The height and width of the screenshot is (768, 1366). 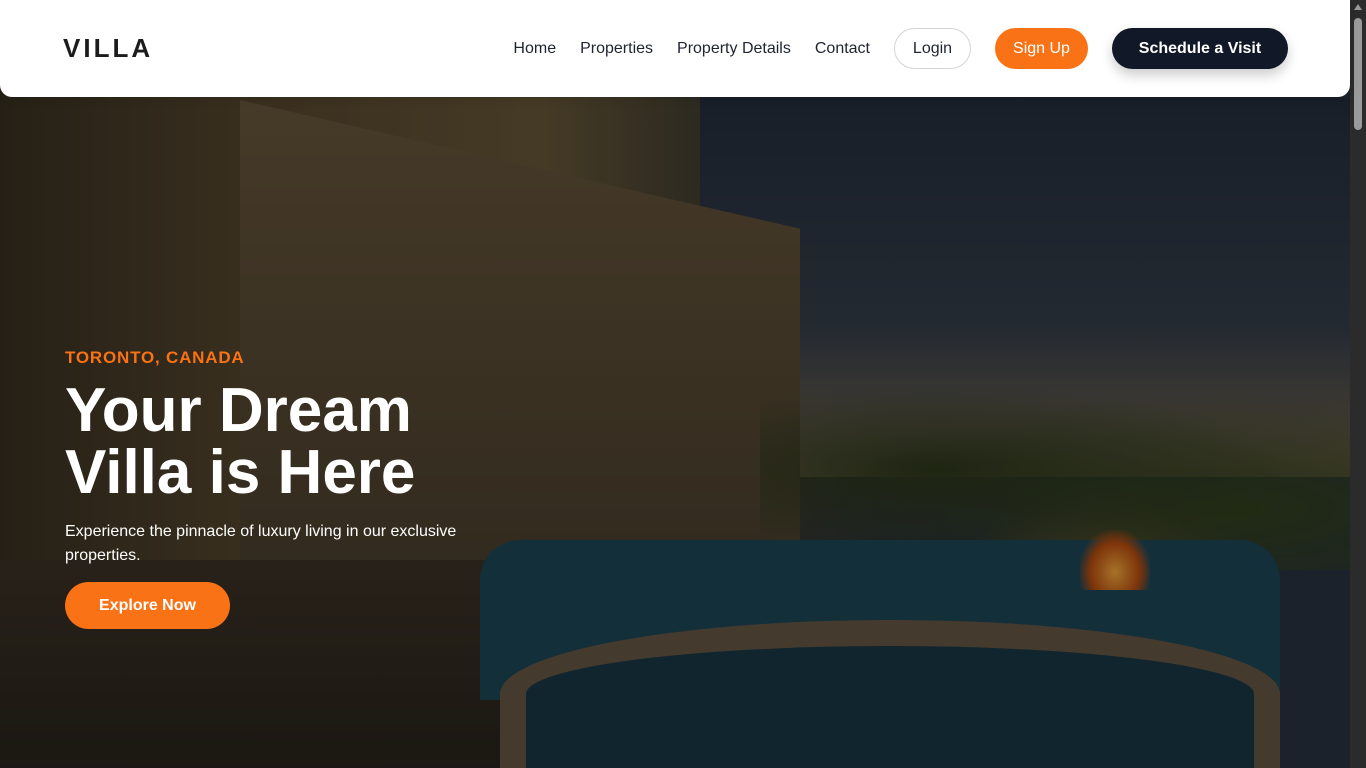 What do you see at coordinates (238, 410) in the screenshot?
I see `hero-title-line1: Your Dream` at bounding box center [238, 410].